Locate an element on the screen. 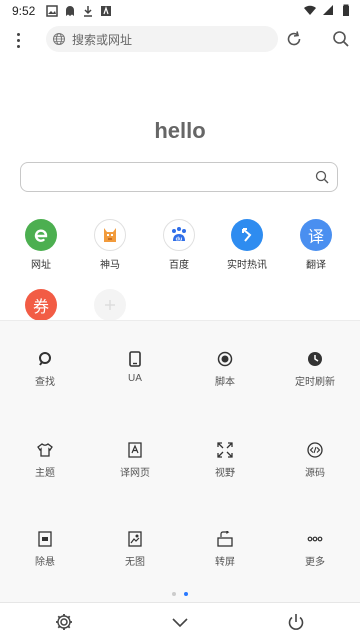 The image size is (360, 641). shortcut-label: 百度 is located at coordinates (179, 265).